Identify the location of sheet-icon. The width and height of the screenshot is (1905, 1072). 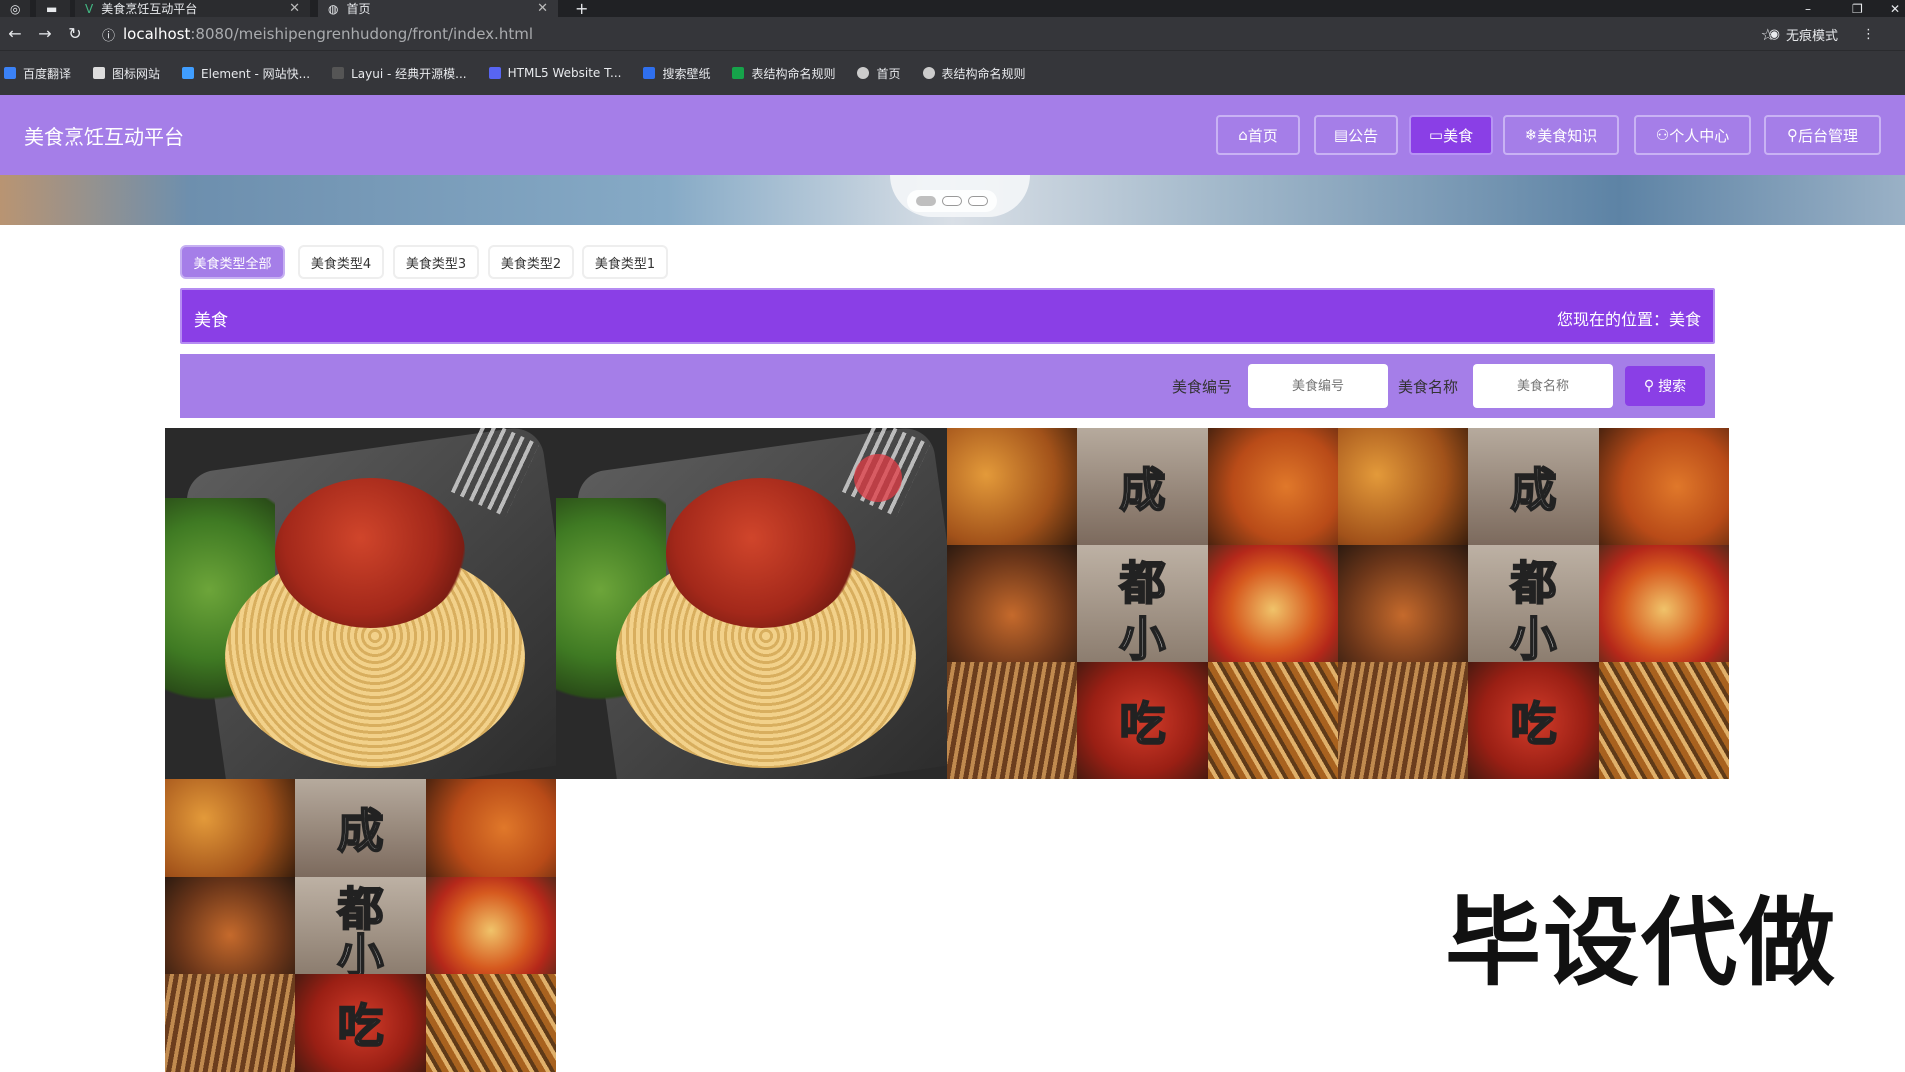
(738, 73).